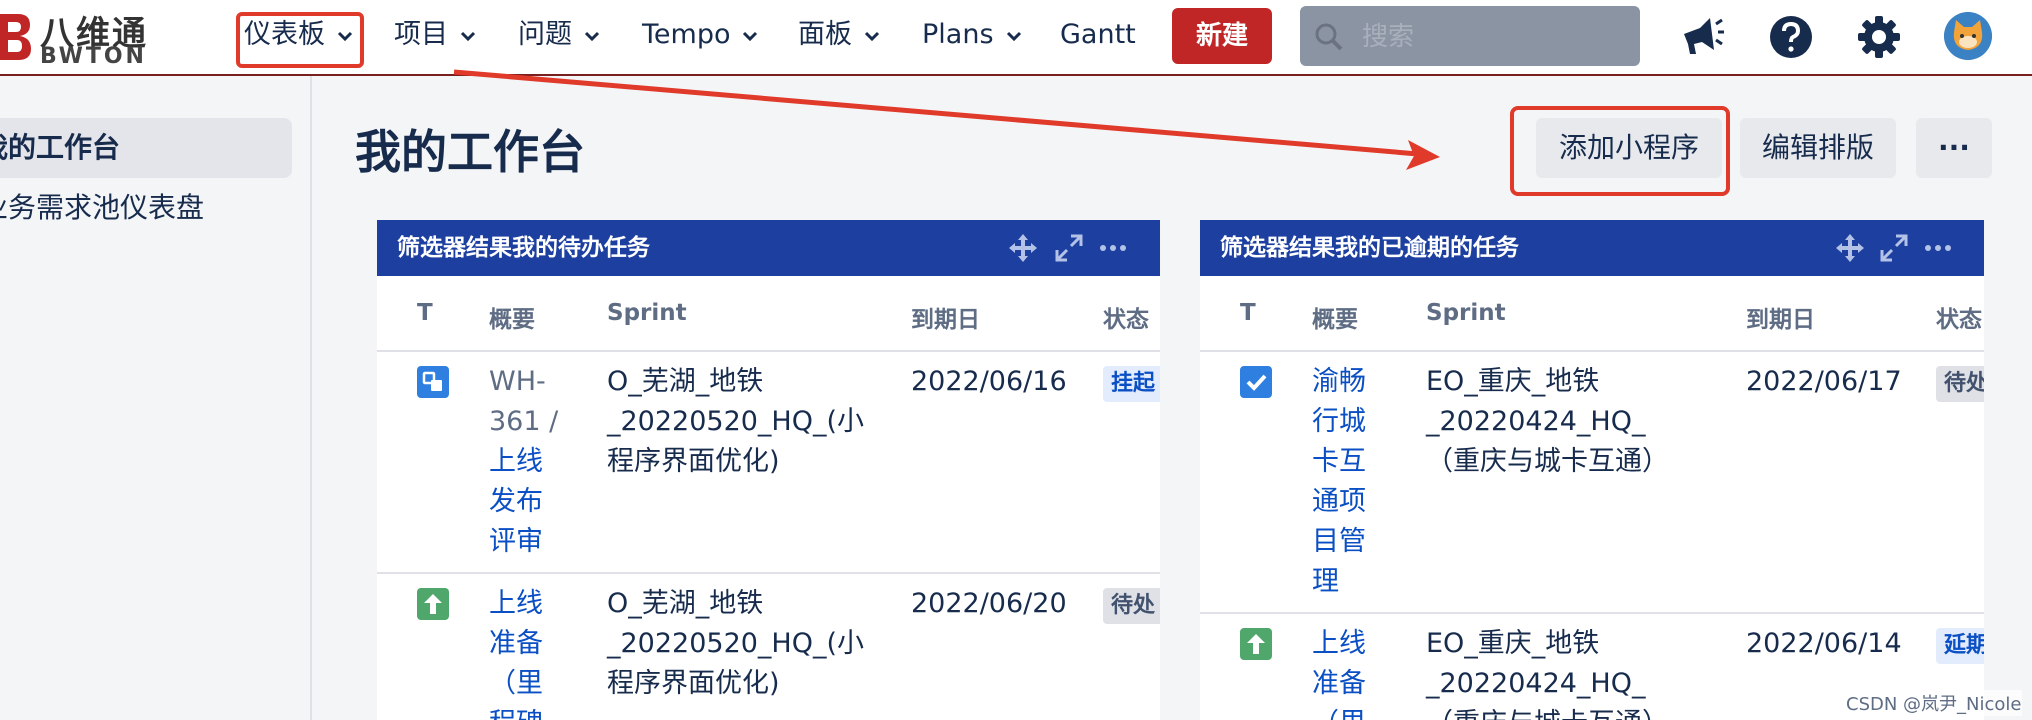 Image resolution: width=2032 pixels, height=720 pixels. I want to click on search-box, so click(1470, 36).